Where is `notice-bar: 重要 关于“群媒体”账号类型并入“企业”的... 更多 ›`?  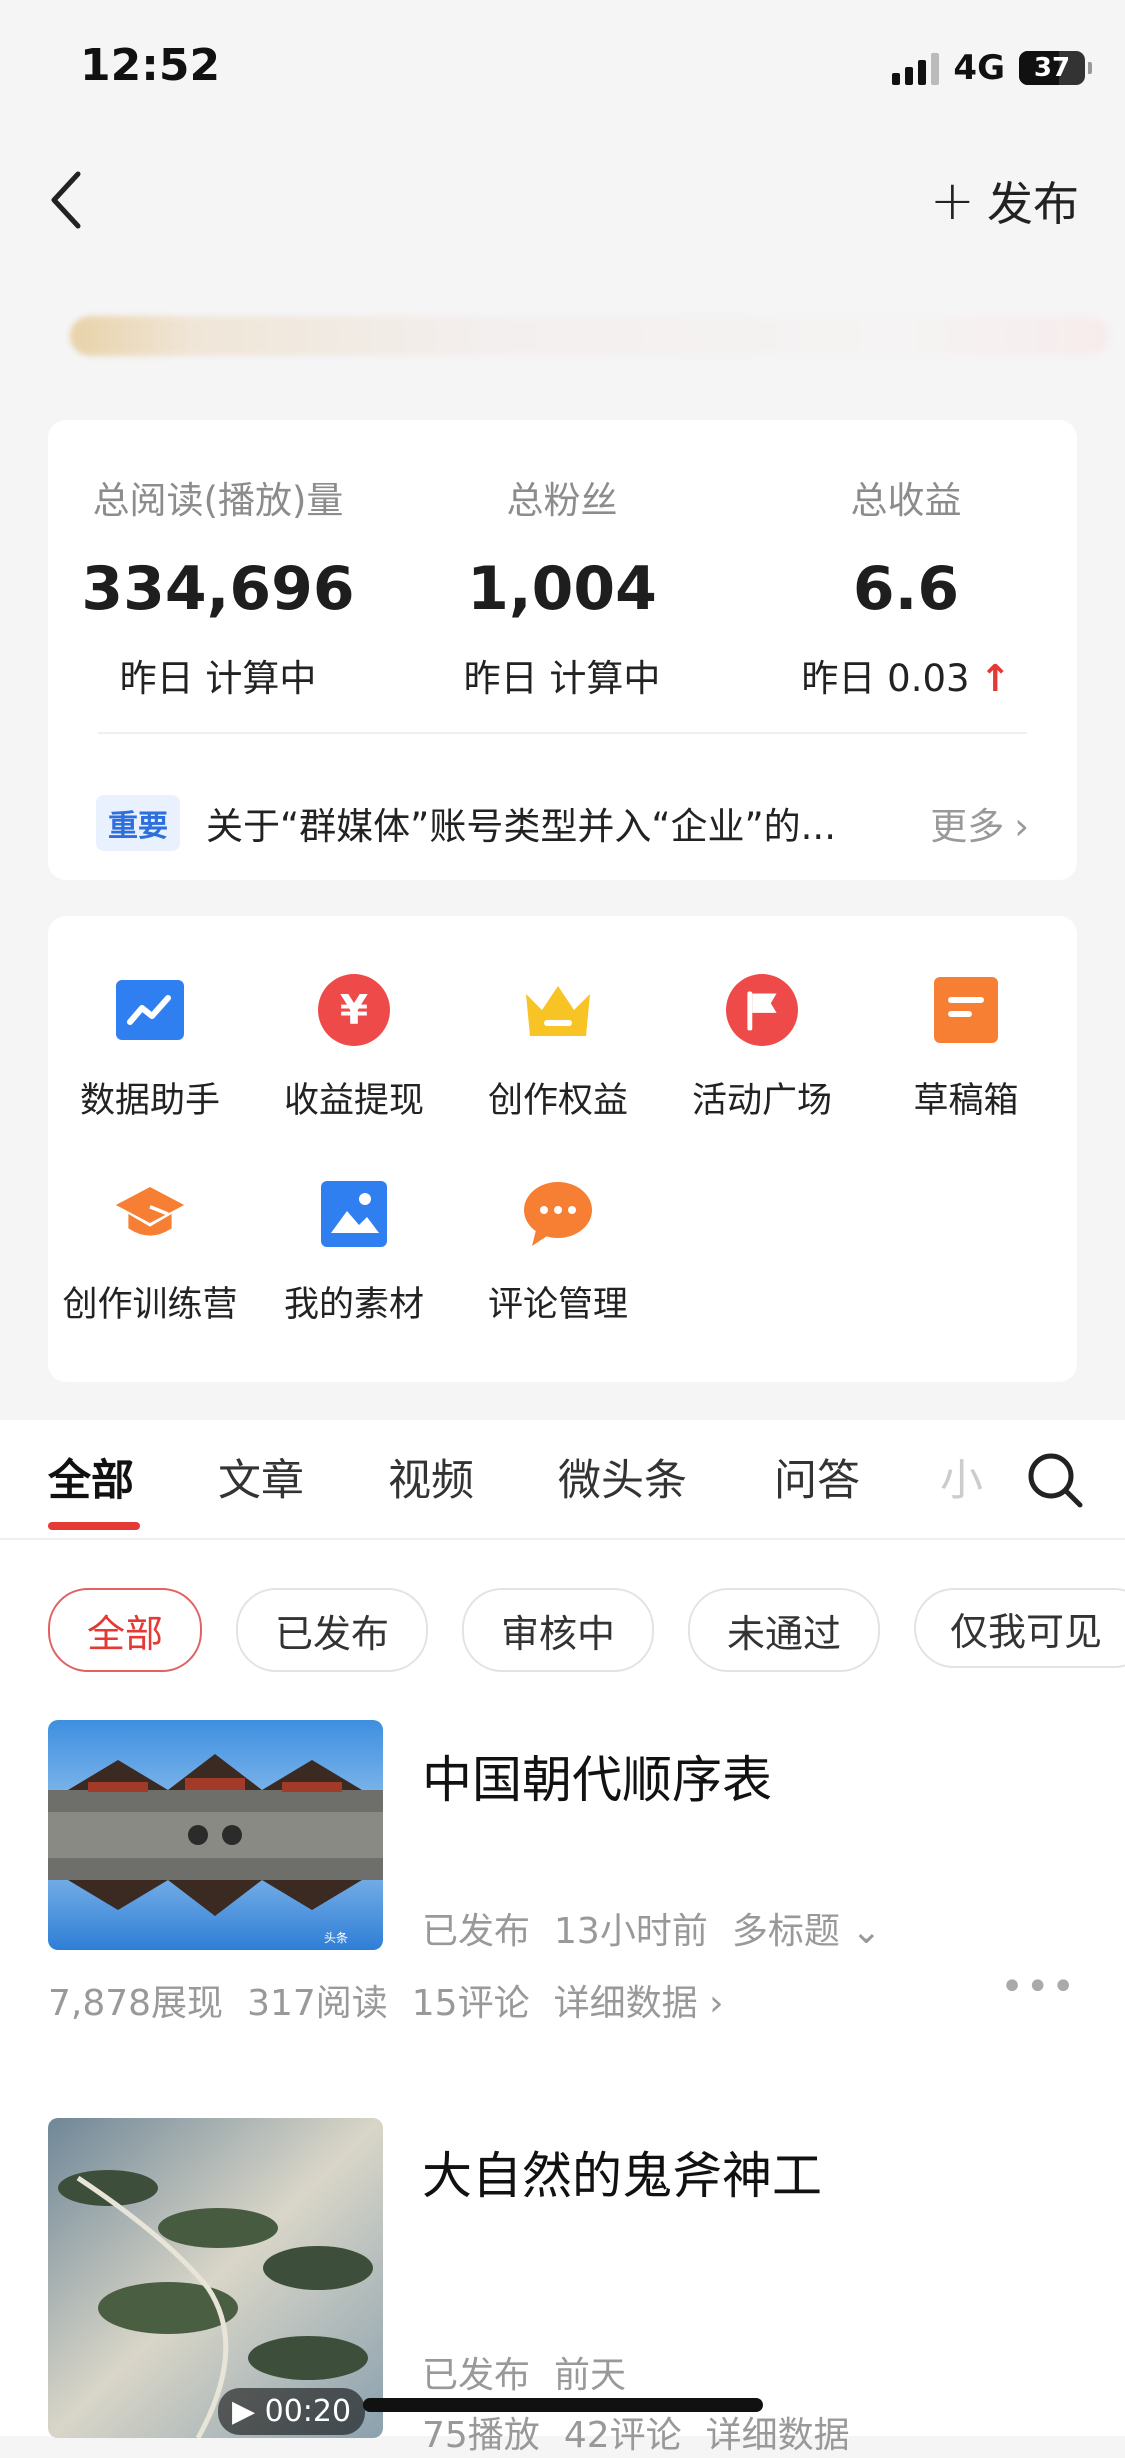
notice-bar: 重要 关于“群媒体”账号类型并入“企业”的... 更多 › is located at coordinates (562, 823).